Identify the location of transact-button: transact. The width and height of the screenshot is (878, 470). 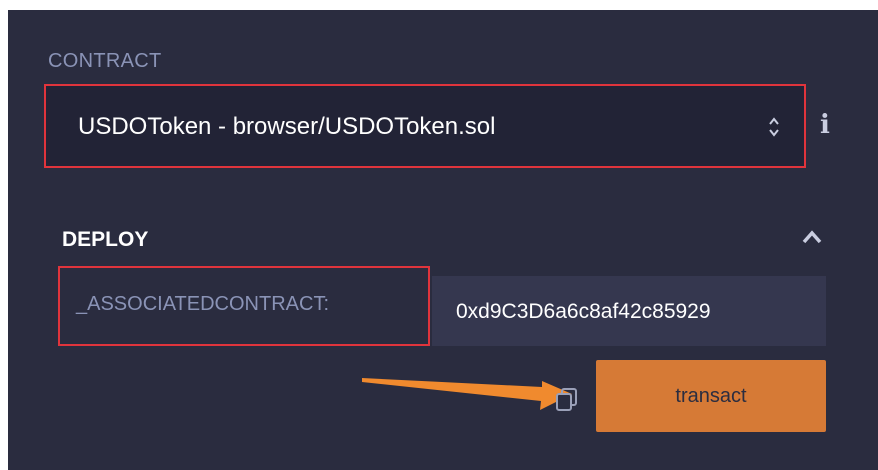
(711, 396).